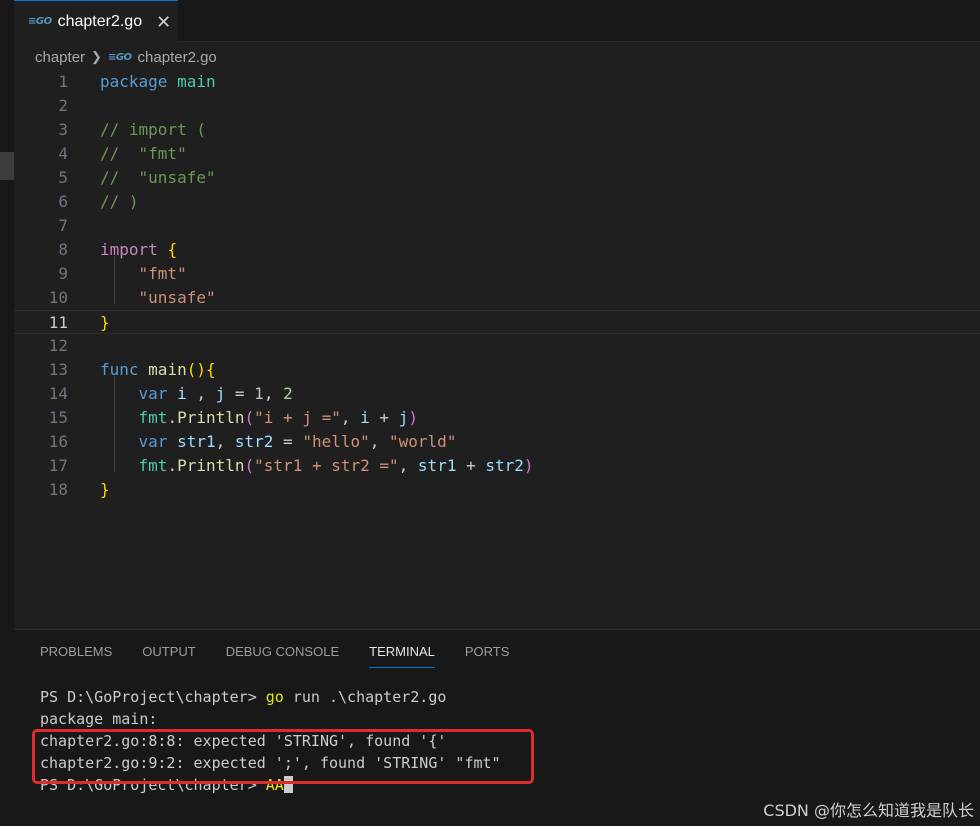 The width and height of the screenshot is (980, 826). I want to click on tab-ports: PORTS, so click(487, 655).